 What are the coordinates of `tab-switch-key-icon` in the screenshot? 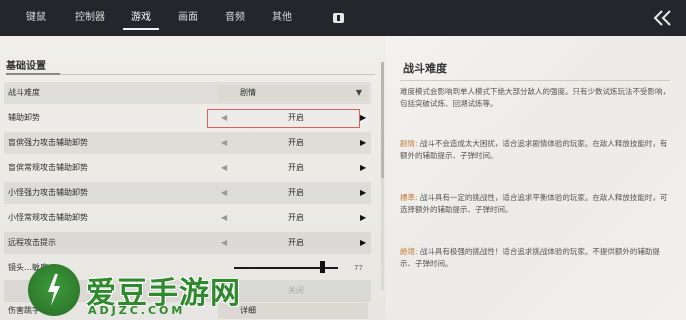 It's located at (338, 18).